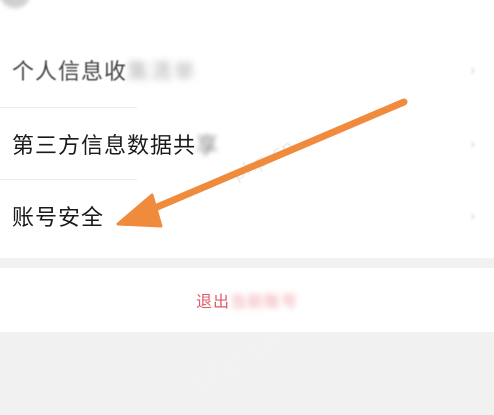  I want to click on previous-item-icon, so click(15, 4).